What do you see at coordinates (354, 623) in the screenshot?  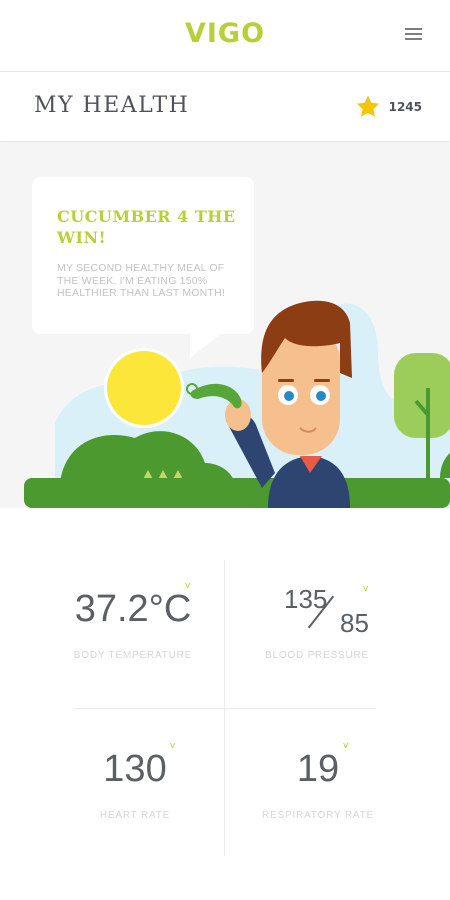 I see `diastolic-value: 85` at bounding box center [354, 623].